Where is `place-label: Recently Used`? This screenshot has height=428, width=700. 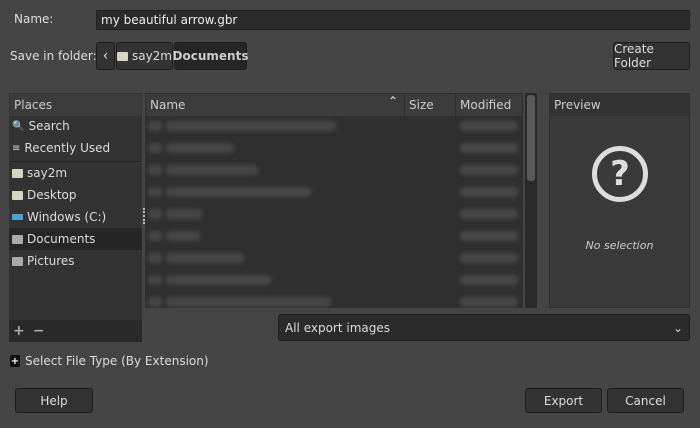
place-label: Recently Used is located at coordinates (67, 148).